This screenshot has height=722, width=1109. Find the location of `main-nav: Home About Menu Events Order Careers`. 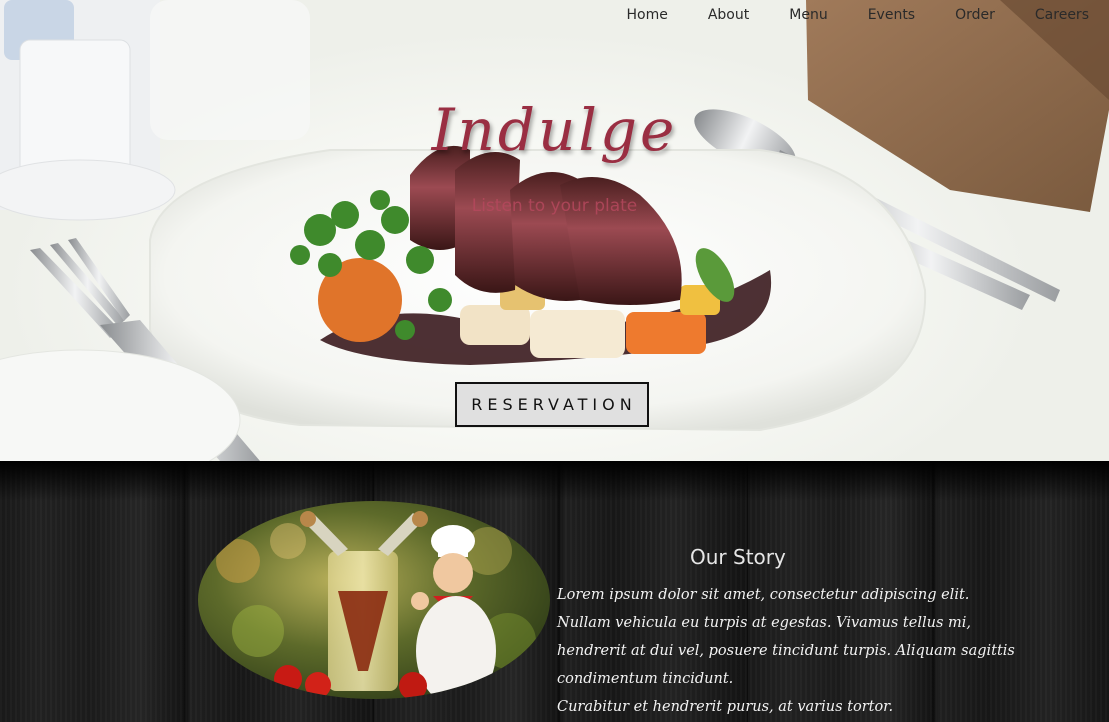

main-nav: Home About Menu Events Order Careers is located at coordinates (868, 15).